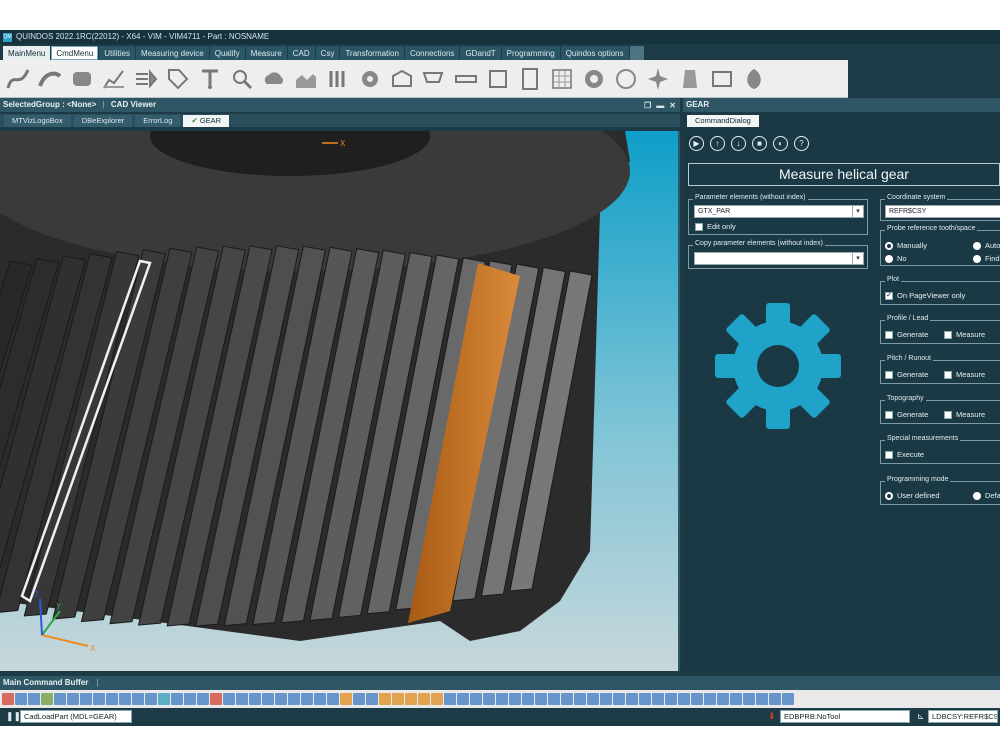 This screenshot has width=1000, height=750. I want to click on arrow-bars-icon, so click(145, 79).